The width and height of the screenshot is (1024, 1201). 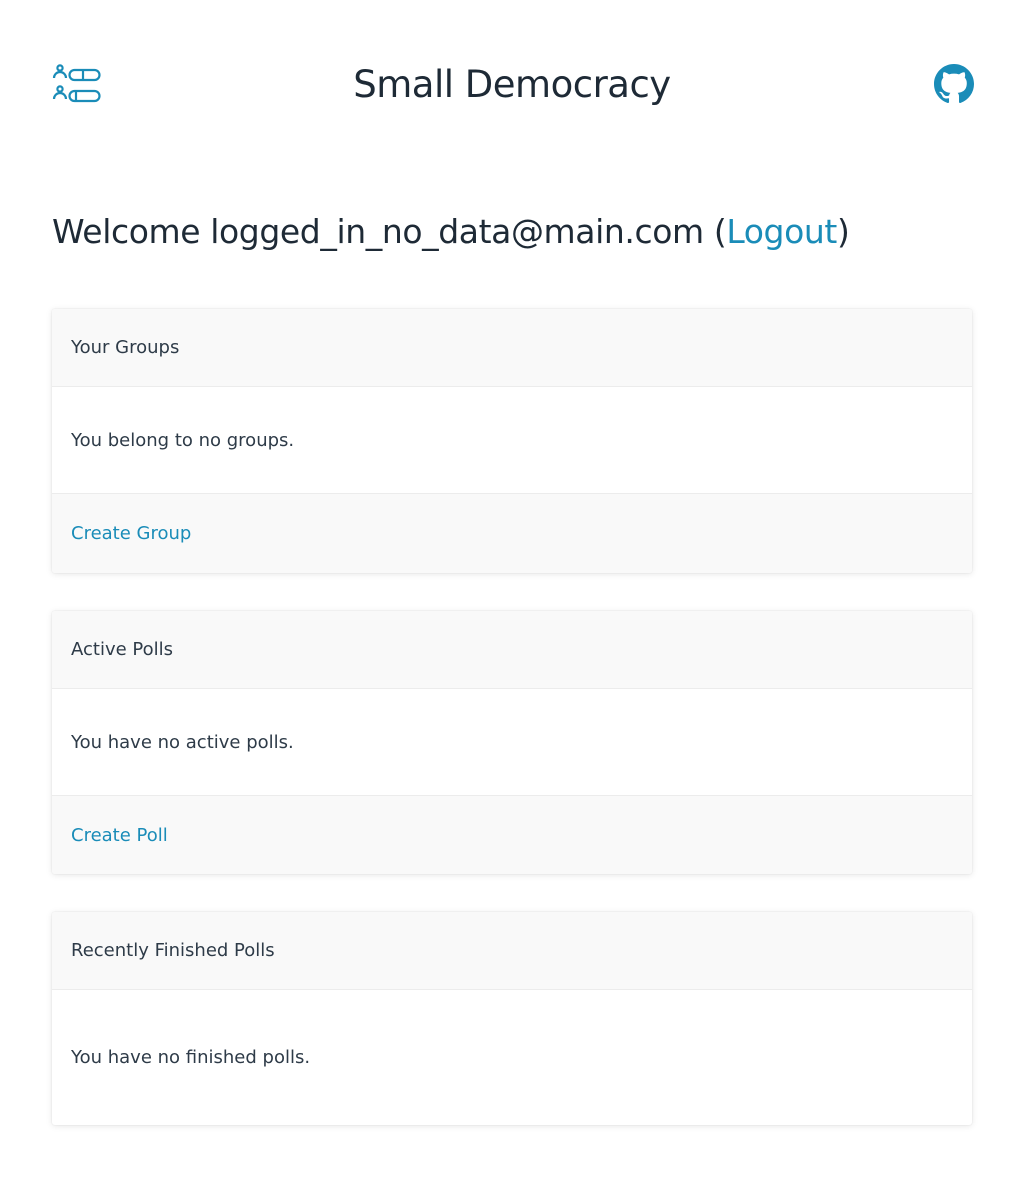 What do you see at coordinates (512, 834) in the screenshot?
I see `active-polls-card-footer: Create Poll` at bounding box center [512, 834].